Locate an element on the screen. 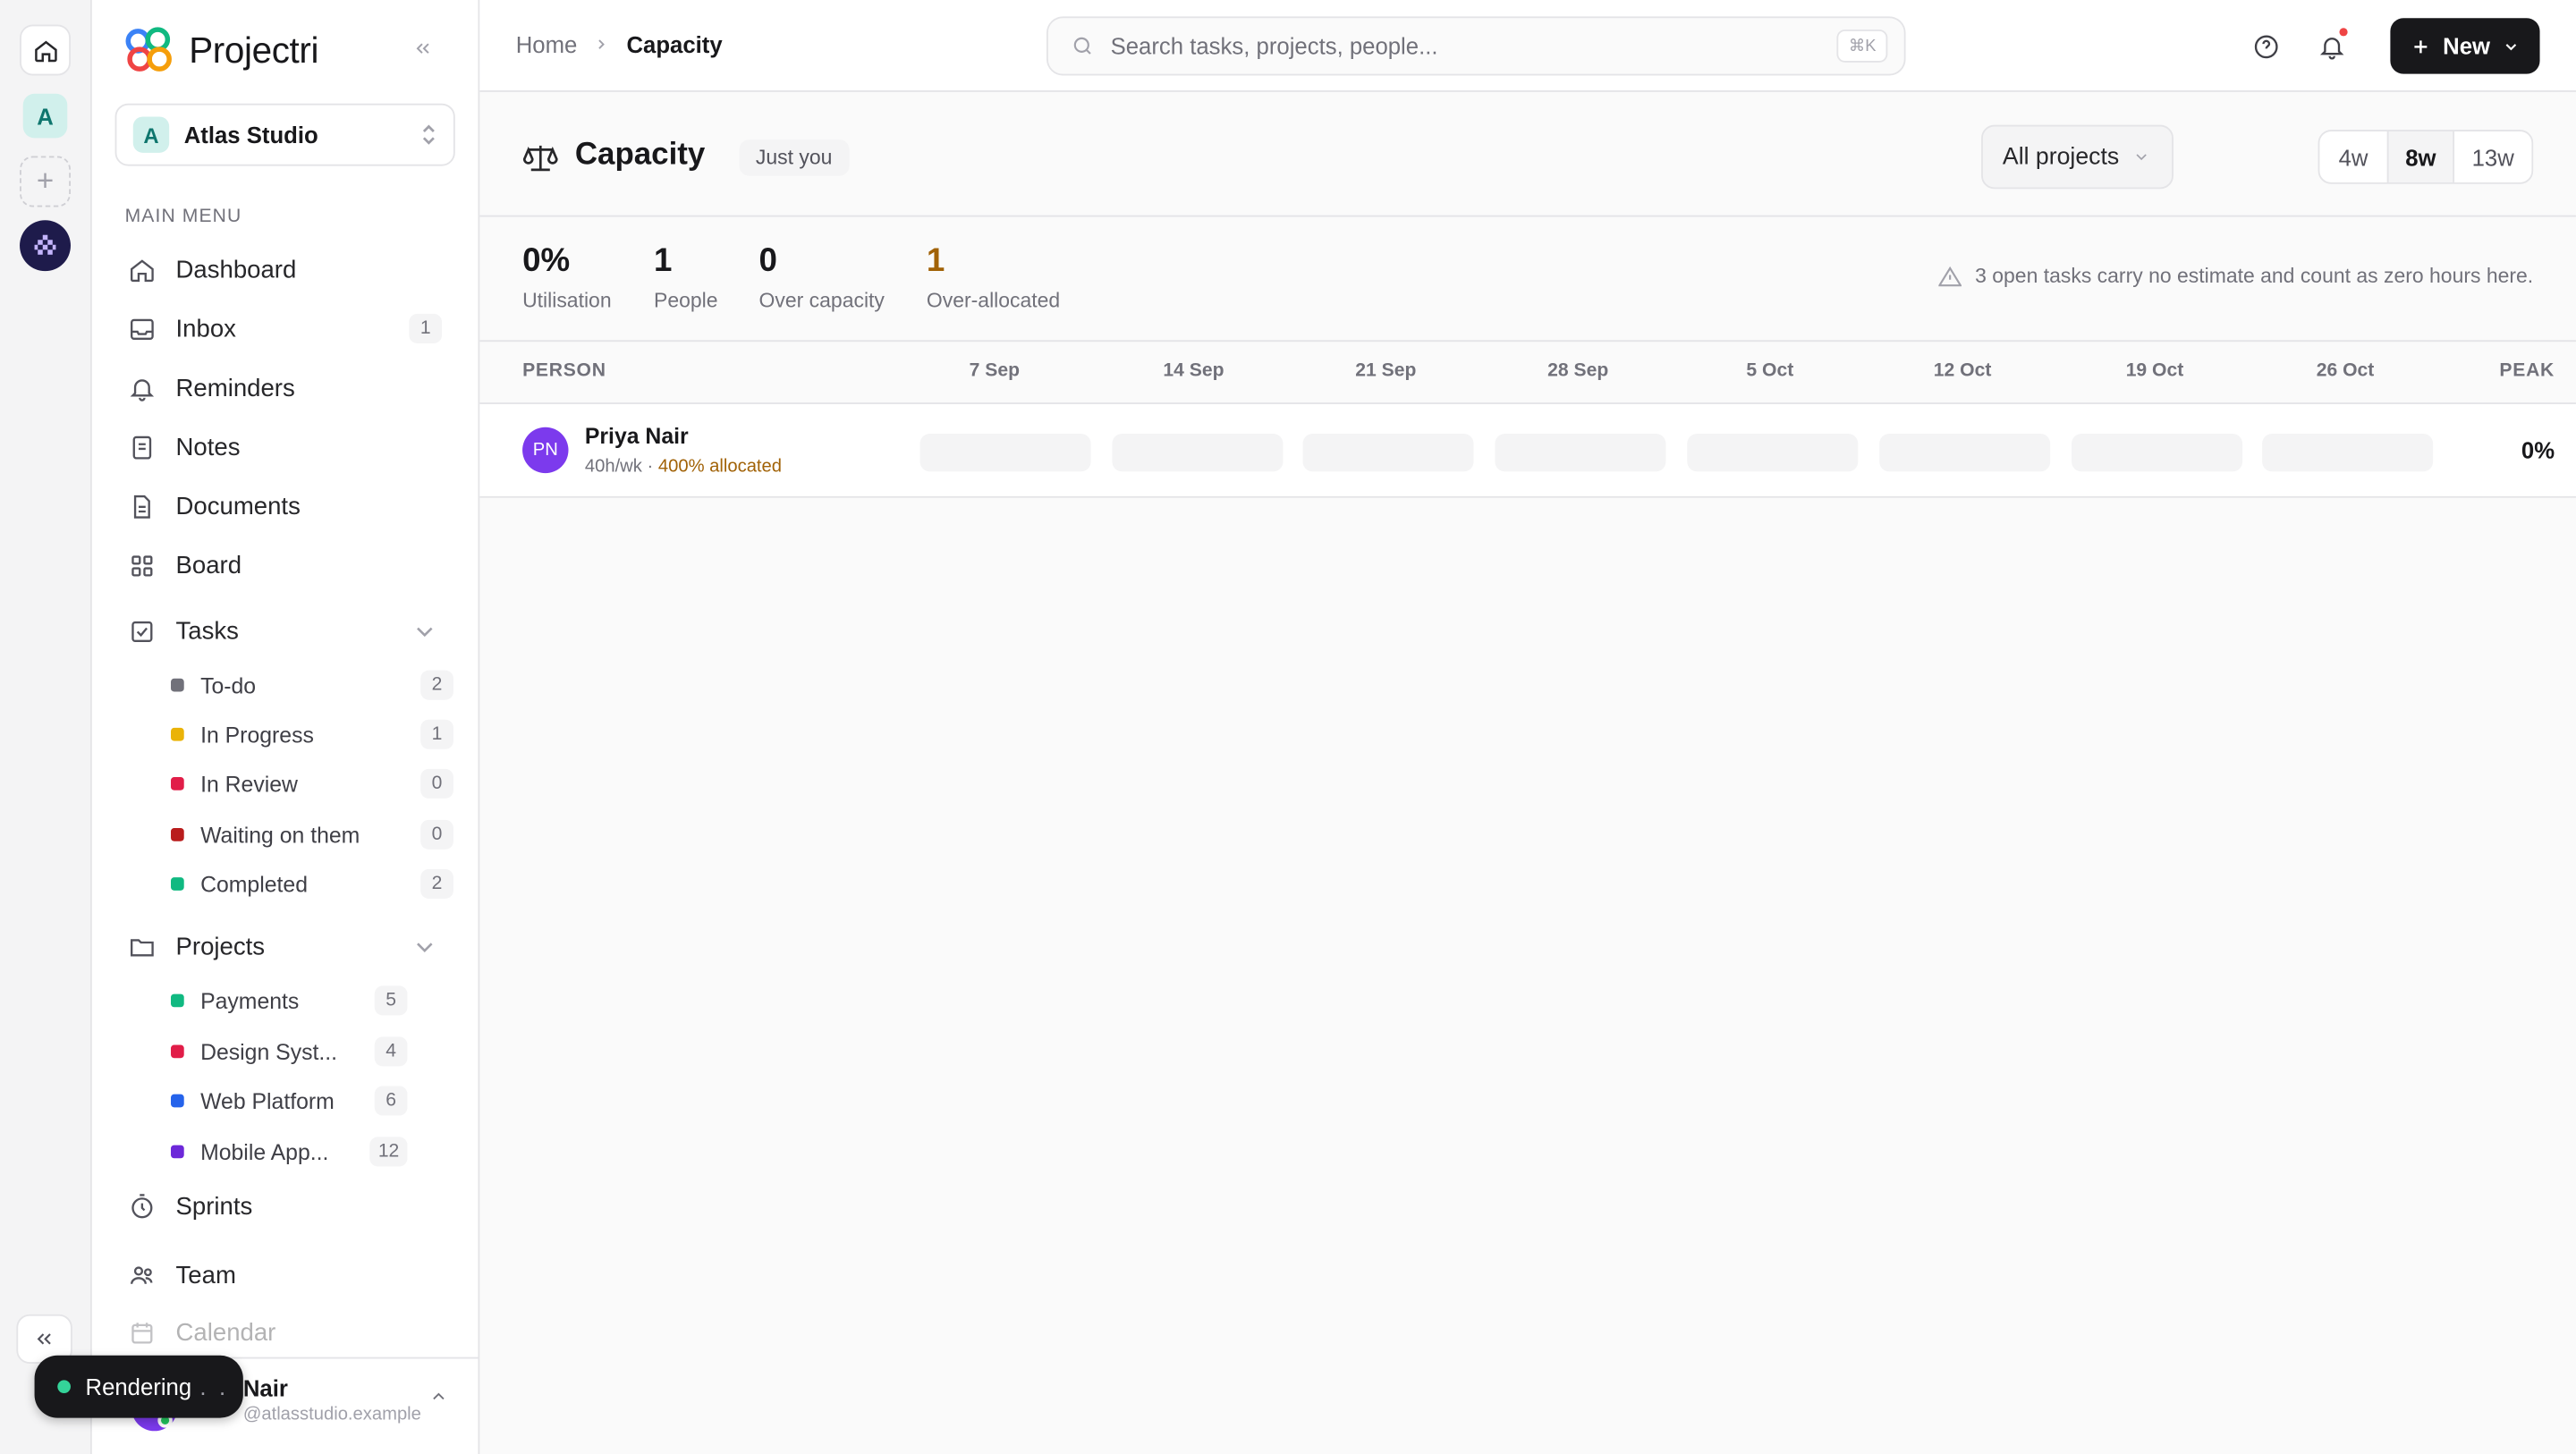 Image resolution: width=2576 pixels, height=1454 pixels. project-count: 6 is located at coordinates (391, 1101).